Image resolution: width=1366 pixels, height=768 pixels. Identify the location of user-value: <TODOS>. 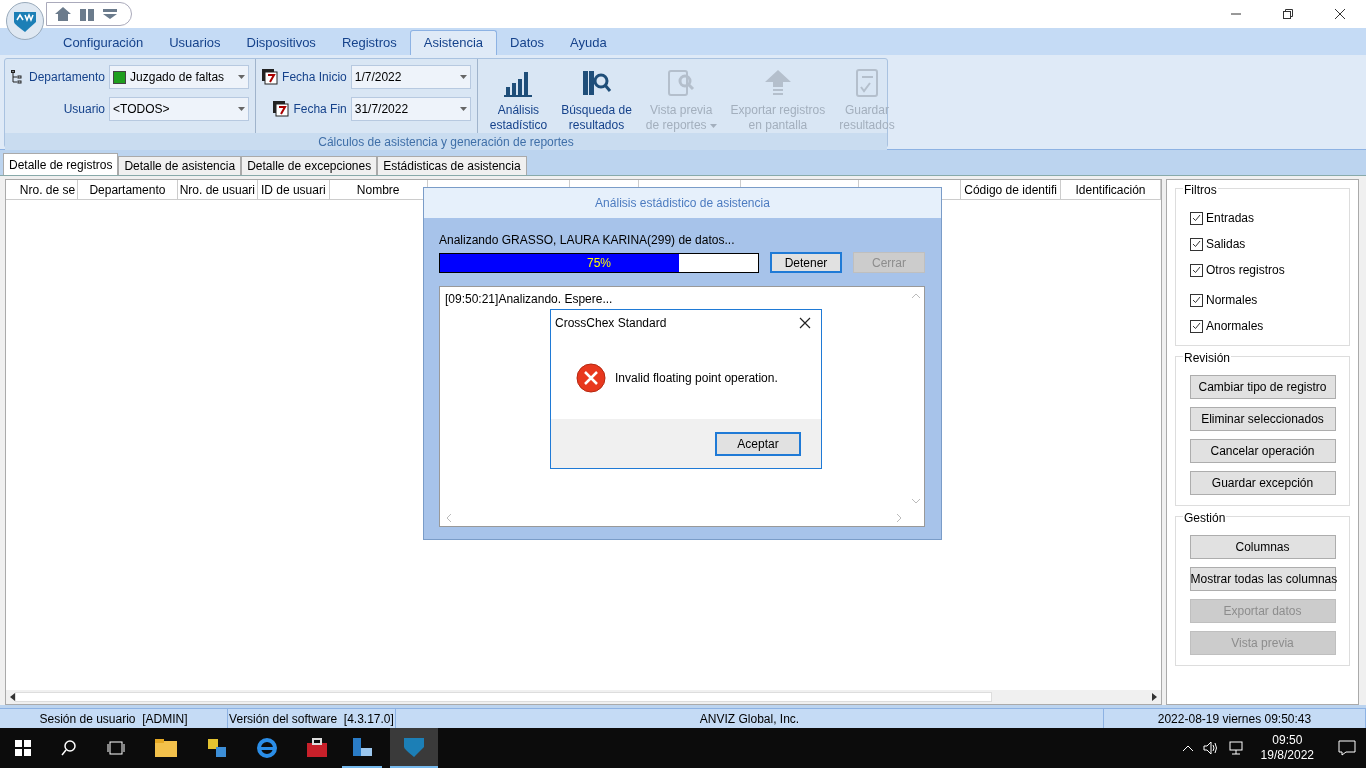
(142, 109).